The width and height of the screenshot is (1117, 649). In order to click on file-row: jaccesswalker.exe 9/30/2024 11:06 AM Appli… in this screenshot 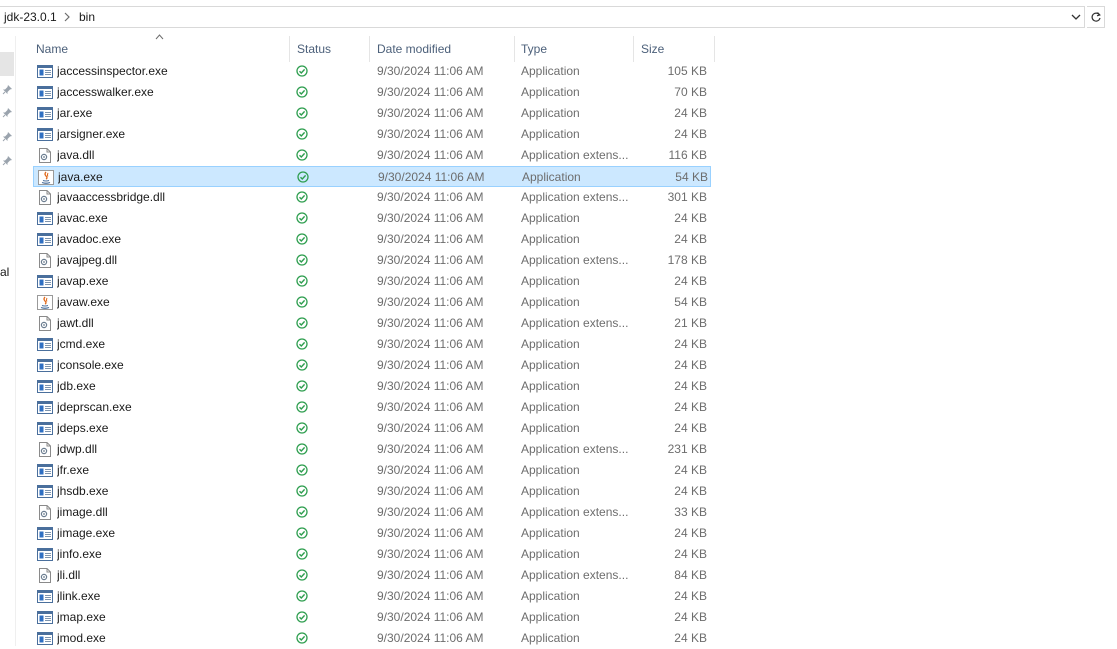, I will do `click(372, 92)`.